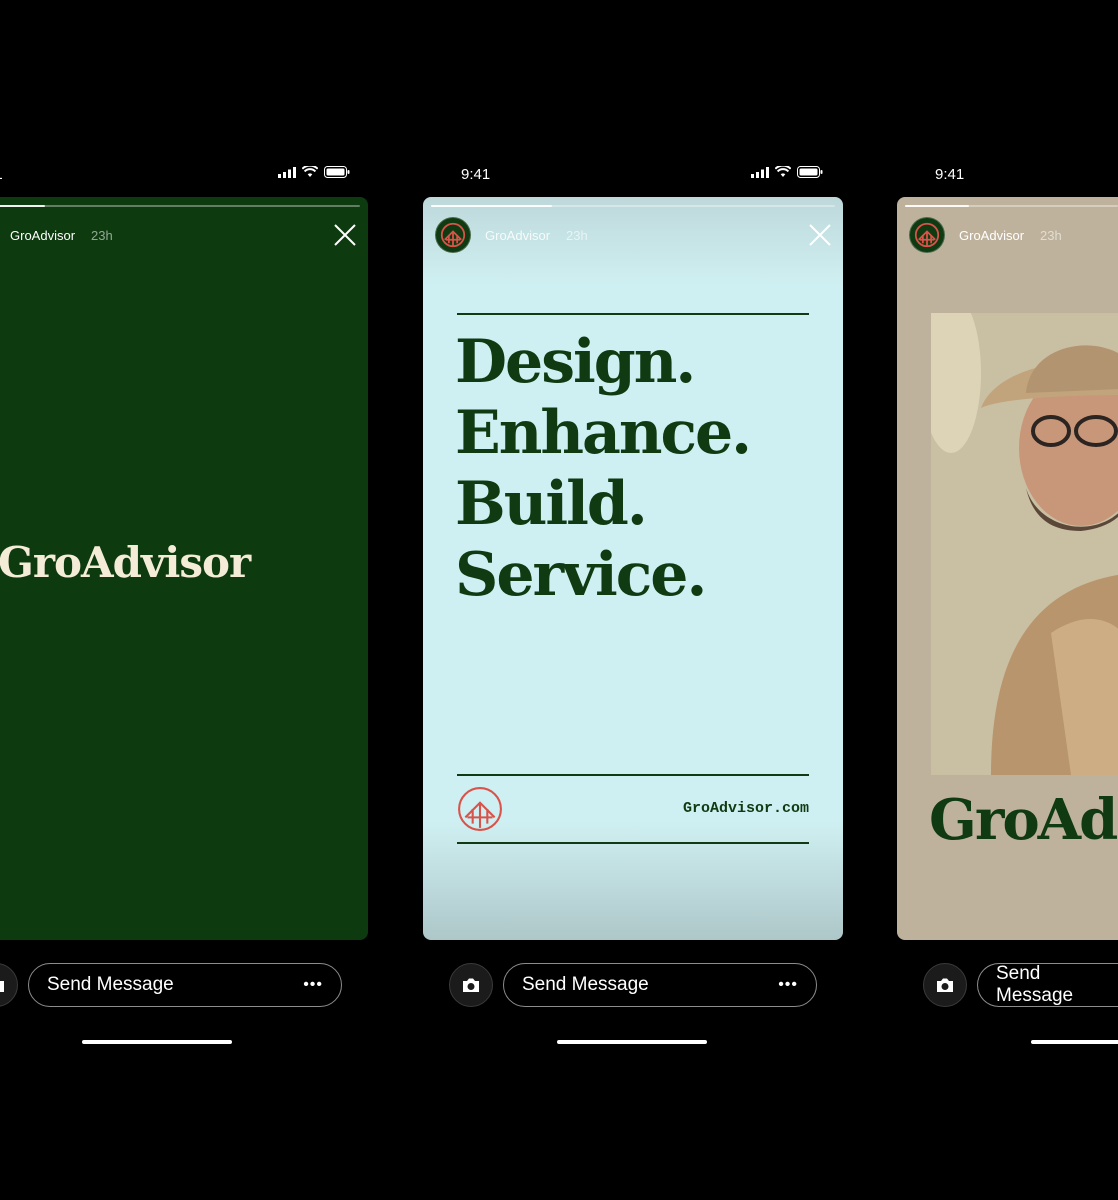  I want to click on portrait-photo, so click(1024, 544).